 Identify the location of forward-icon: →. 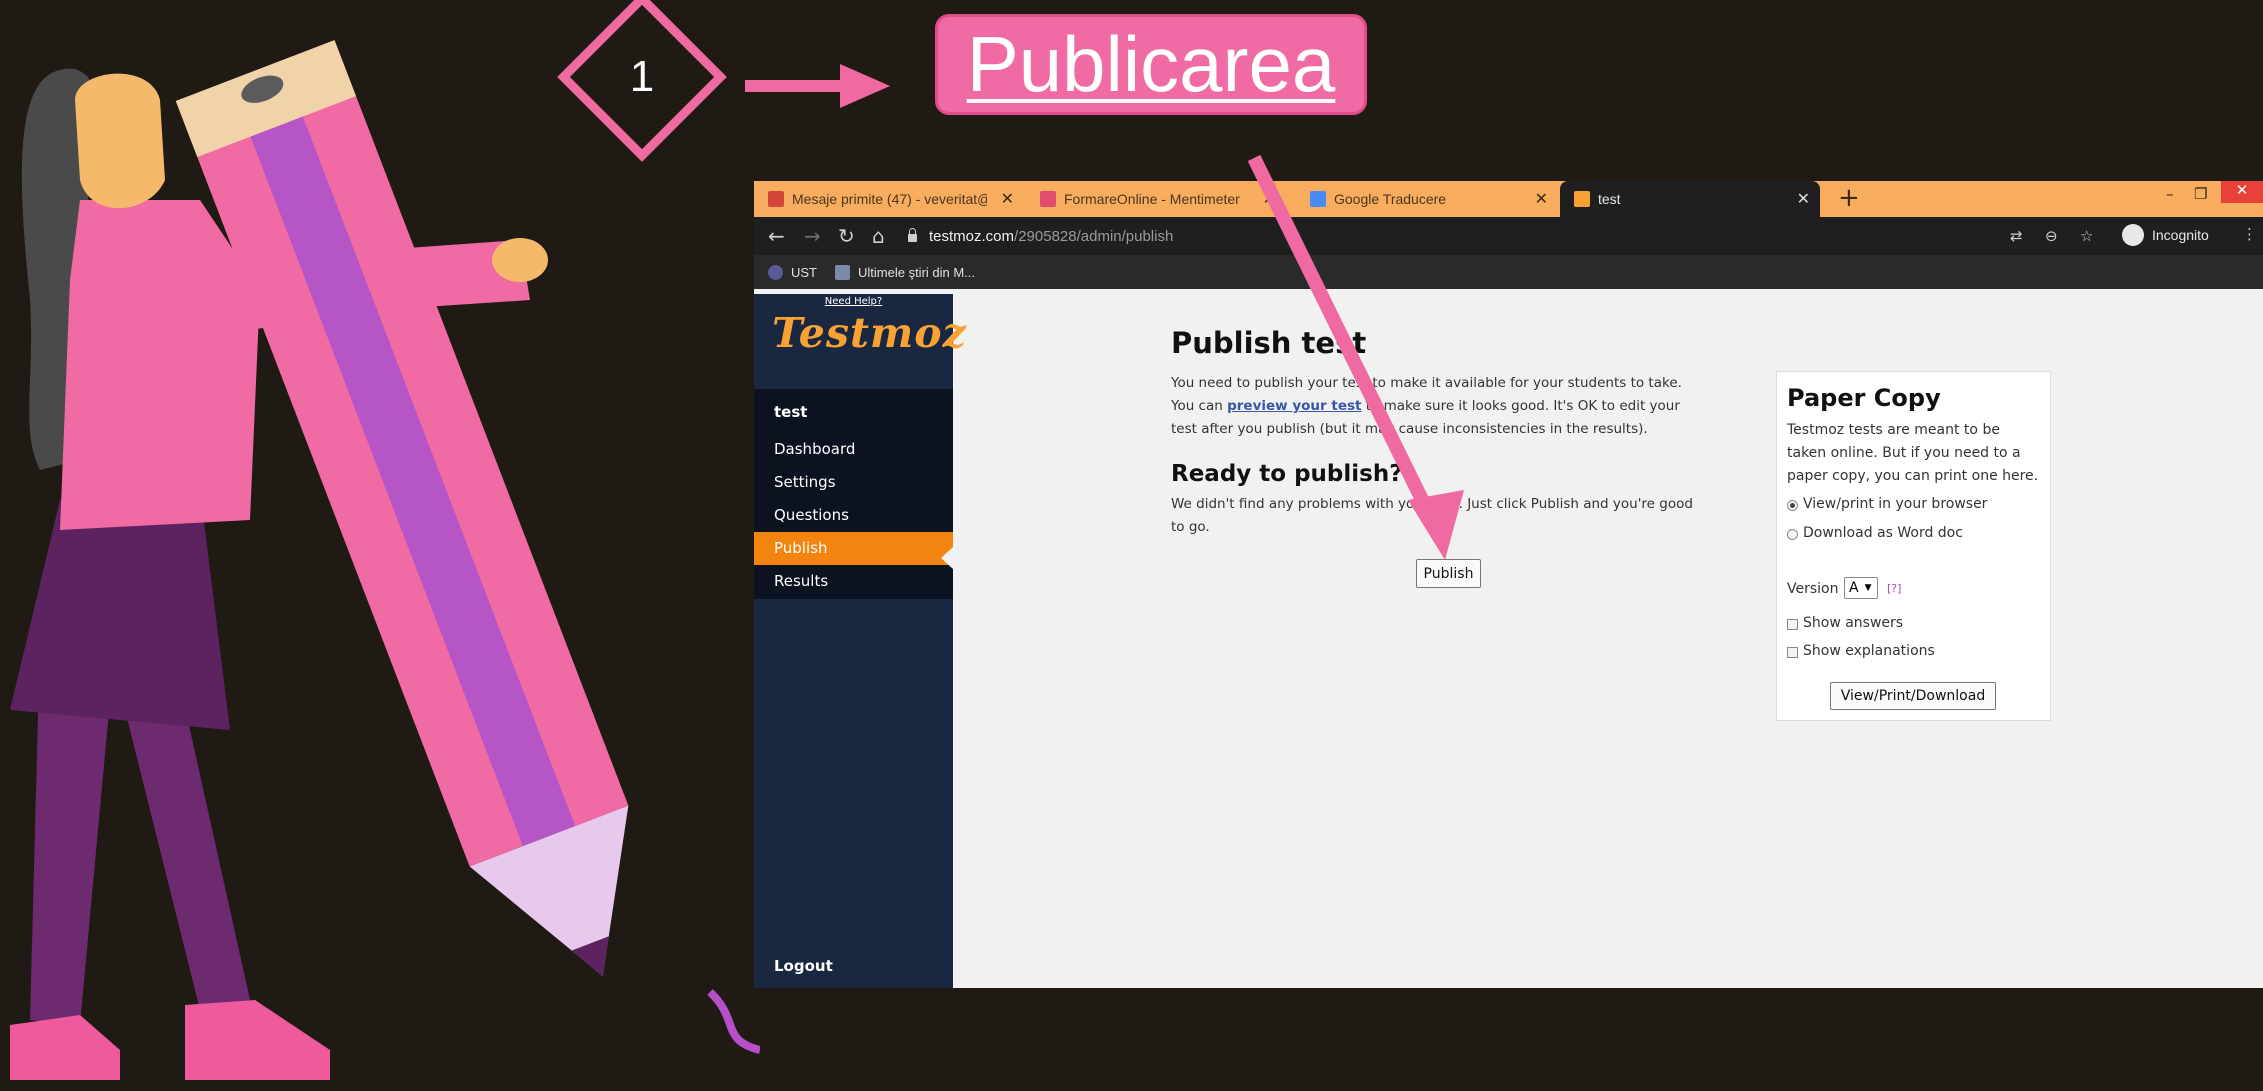
(812, 236).